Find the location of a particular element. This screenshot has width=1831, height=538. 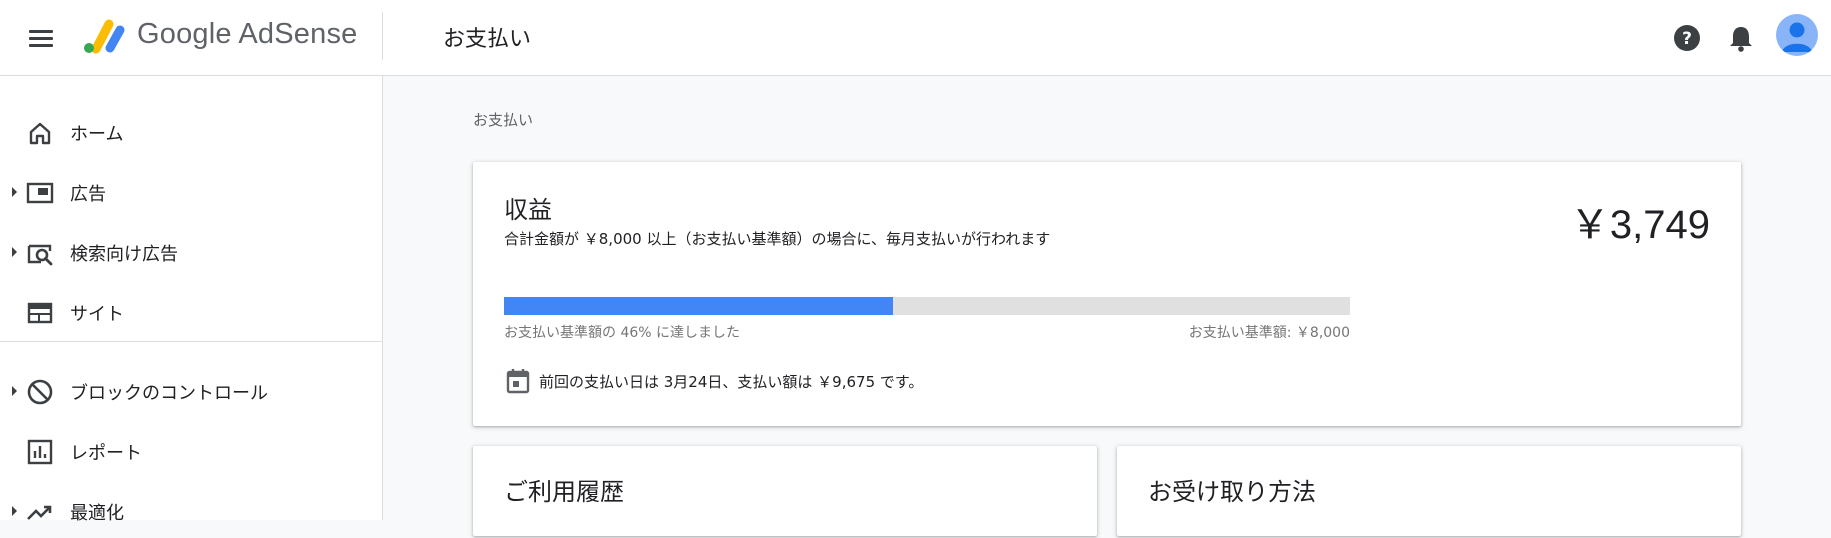

earnings-amount: ￥3,749 is located at coordinates (1639, 225).